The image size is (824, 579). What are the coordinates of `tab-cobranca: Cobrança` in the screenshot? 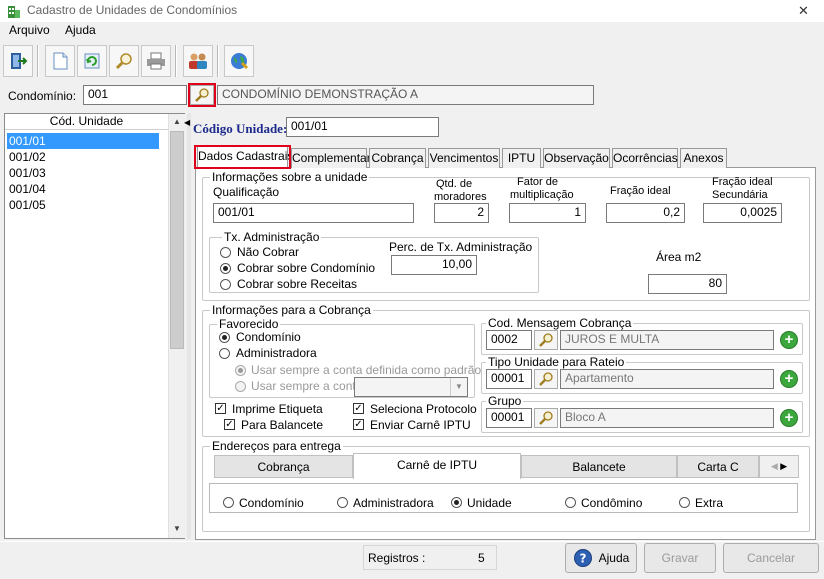 It's located at (397, 158).